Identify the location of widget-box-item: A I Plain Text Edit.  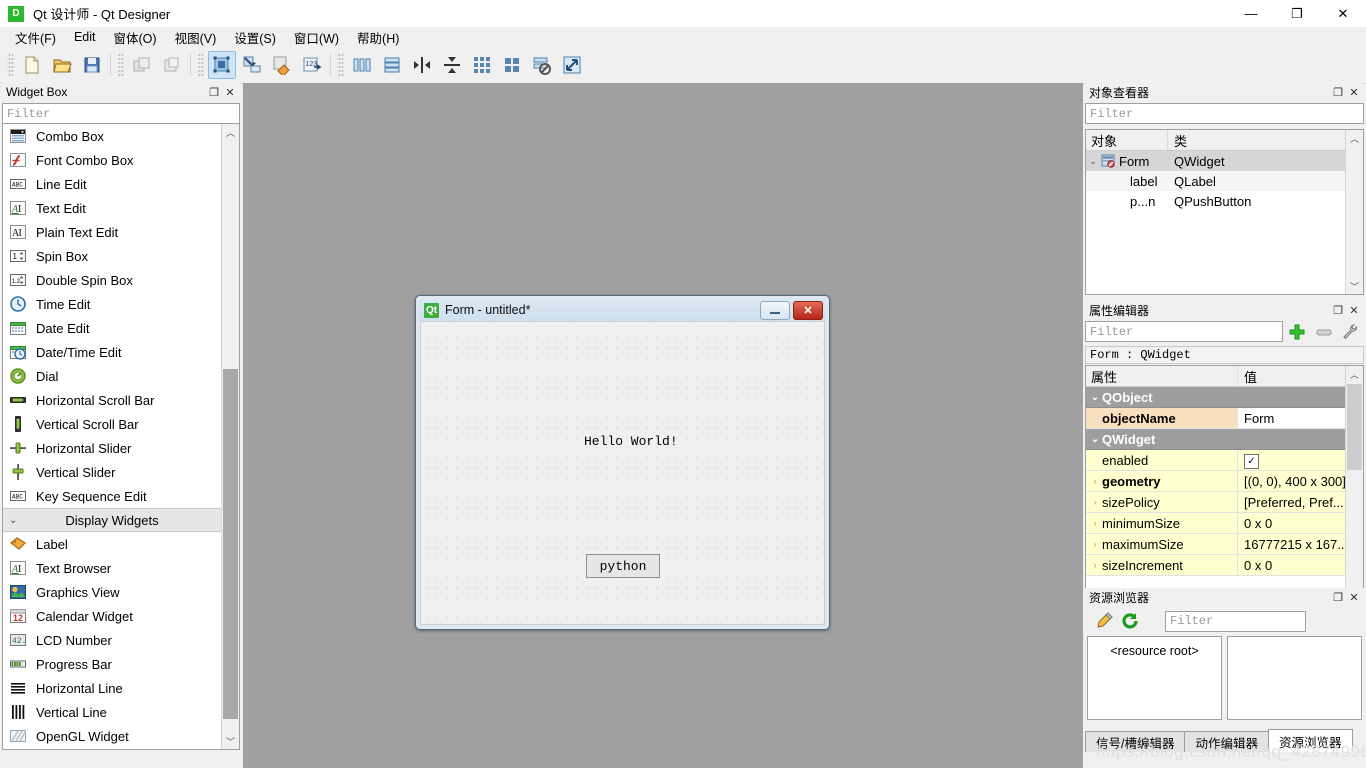
(112, 232).